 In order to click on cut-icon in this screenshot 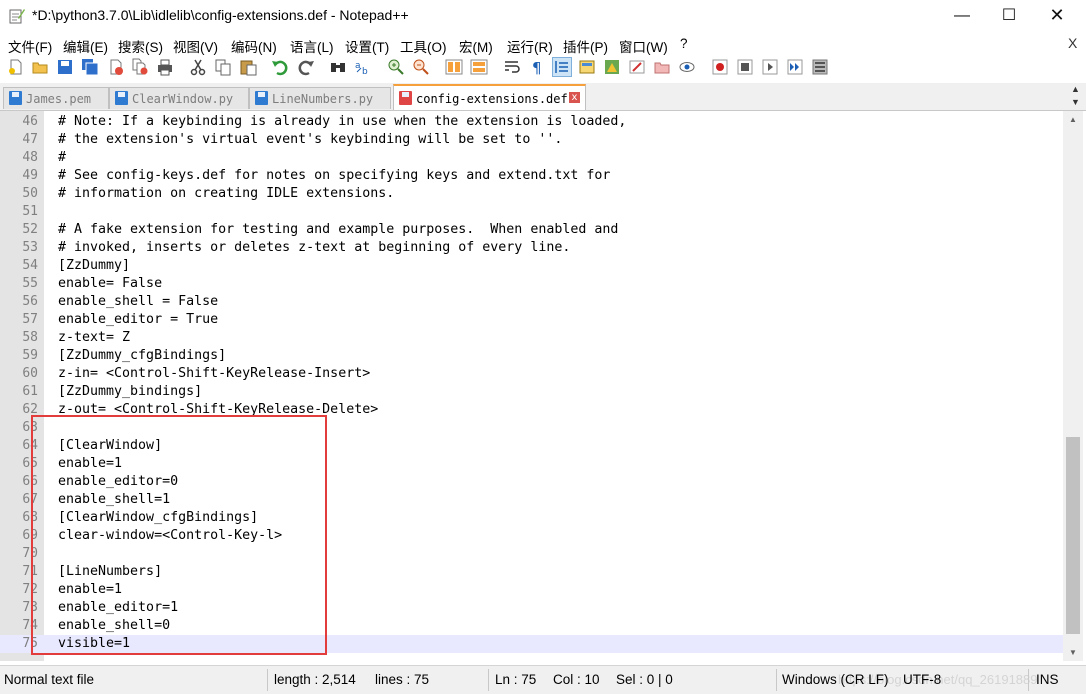, I will do `click(198, 67)`.